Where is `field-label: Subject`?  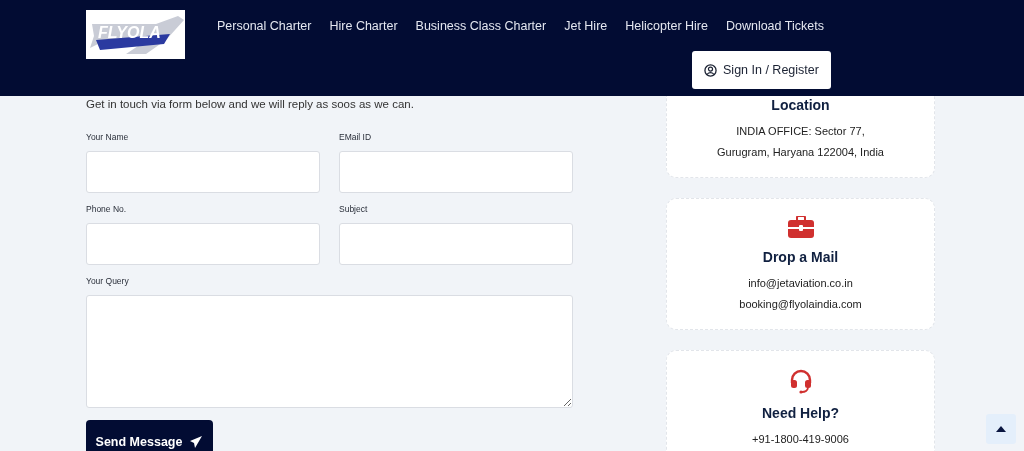 field-label: Subject is located at coordinates (354, 209).